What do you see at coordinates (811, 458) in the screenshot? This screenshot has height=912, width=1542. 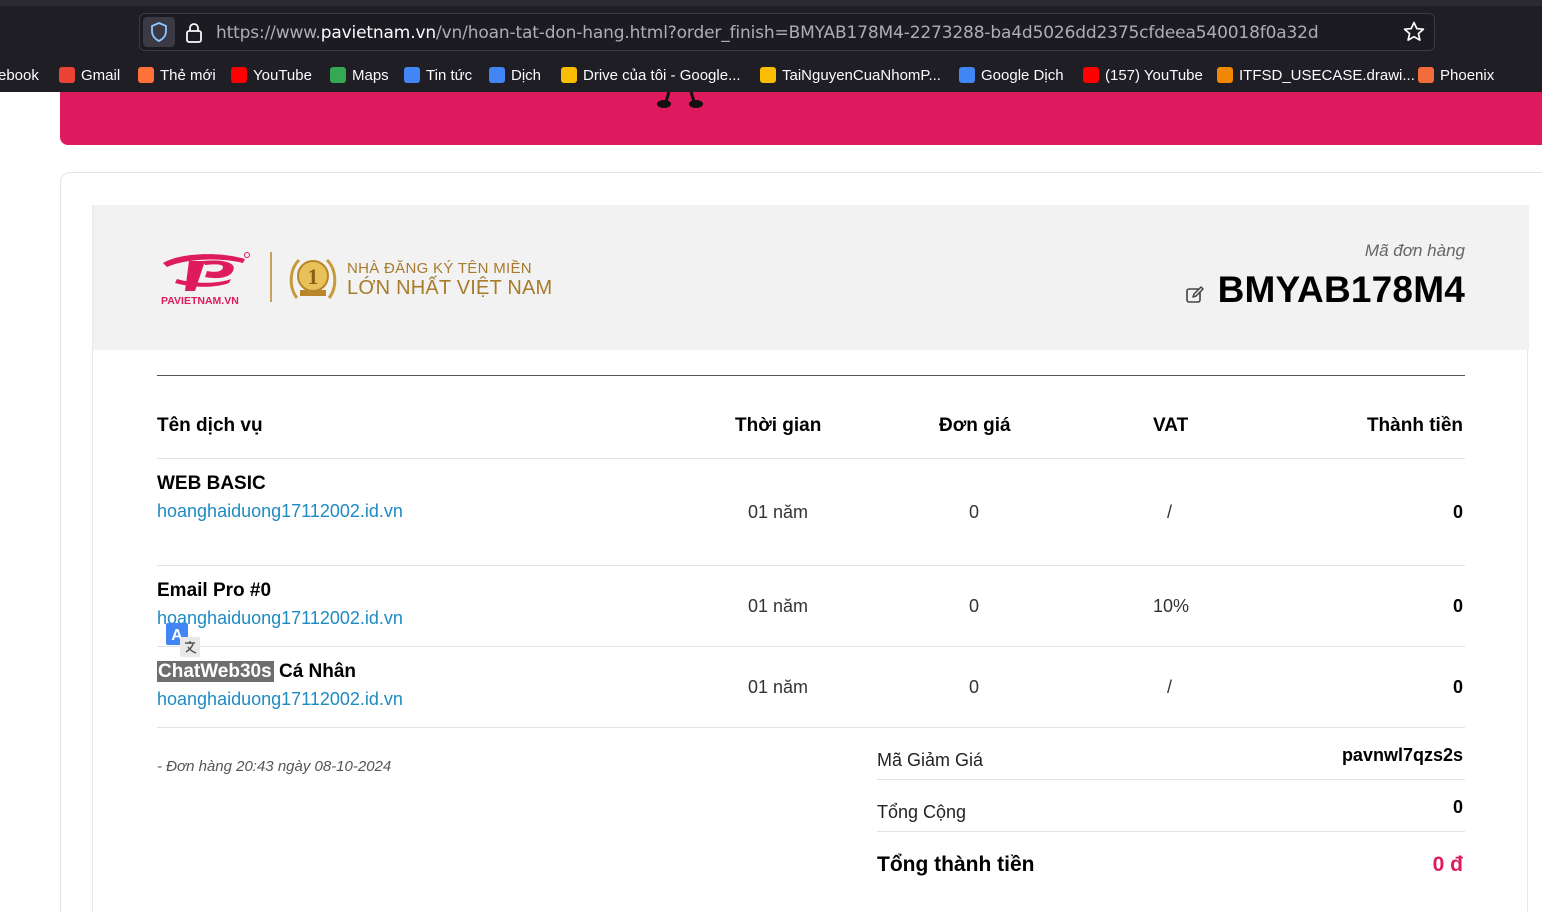 I see `table-header-divider` at bounding box center [811, 458].